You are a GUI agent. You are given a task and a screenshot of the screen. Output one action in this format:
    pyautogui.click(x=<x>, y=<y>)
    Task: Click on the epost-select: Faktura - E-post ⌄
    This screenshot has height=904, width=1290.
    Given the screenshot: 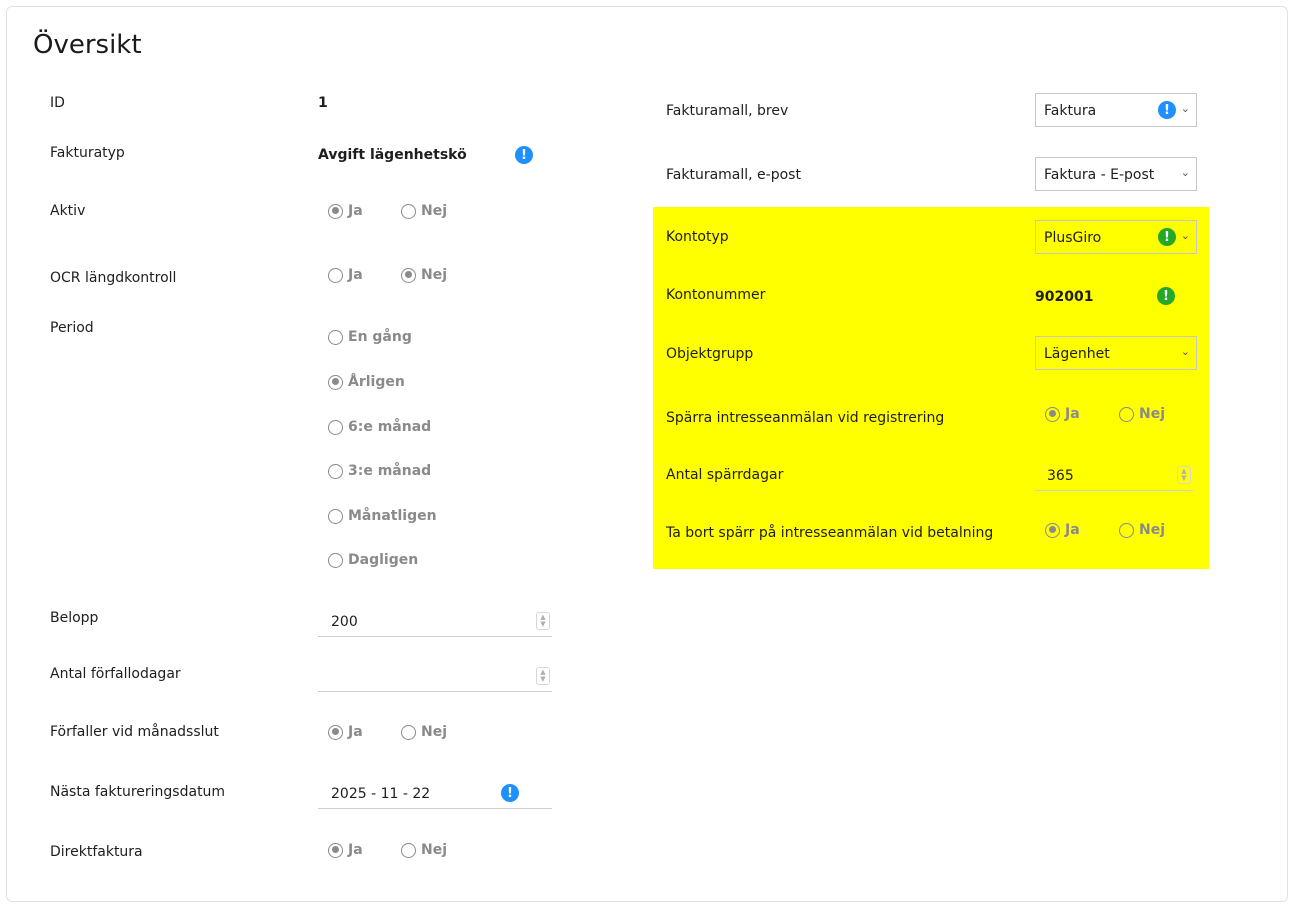 What is the action you would take?
    pyautogui.click(x=1116, y=174)
    